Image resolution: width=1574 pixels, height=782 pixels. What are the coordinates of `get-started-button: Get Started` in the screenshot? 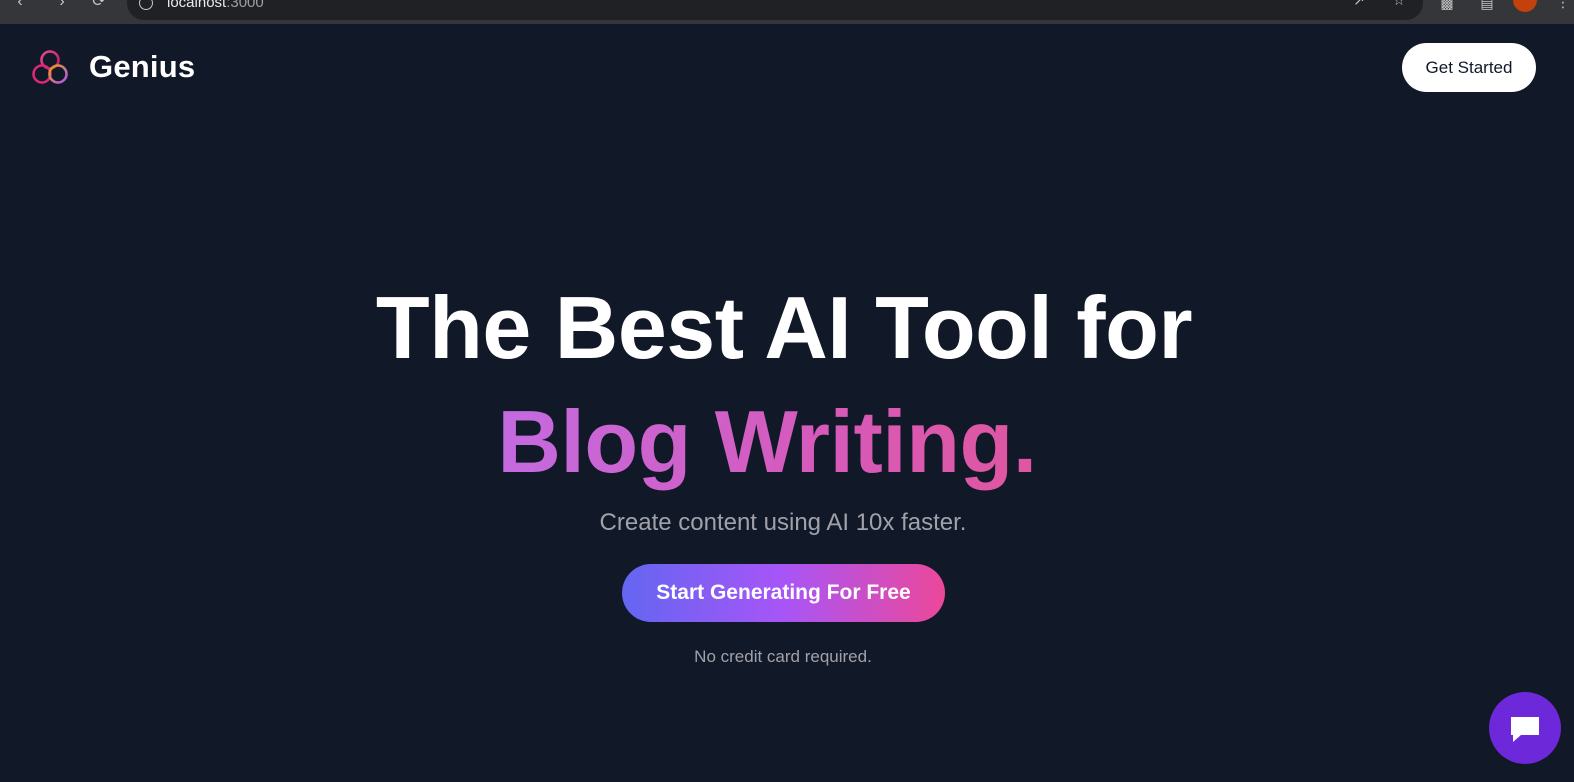 It's located at (1469, 67).